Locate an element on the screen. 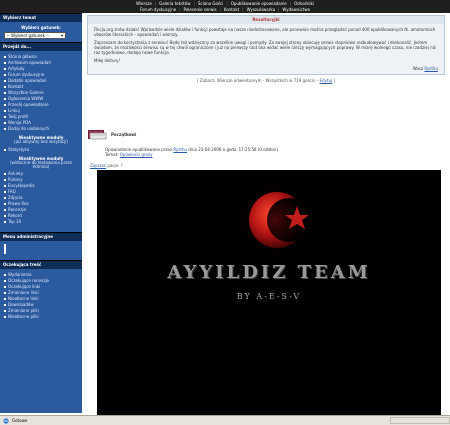  article-header: Początkowi is located at coordinates (111, 134).